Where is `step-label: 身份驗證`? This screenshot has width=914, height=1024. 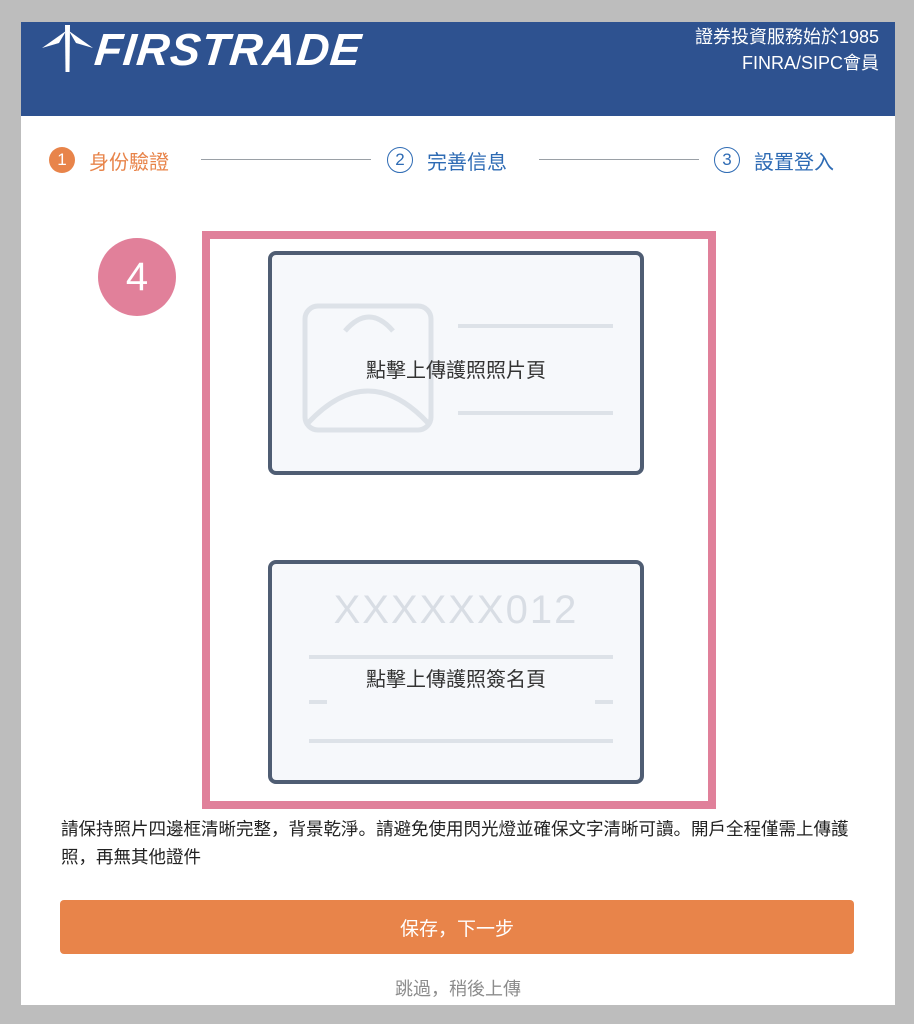
step-label: 身份驗證 is located at coordinates (129, 161).